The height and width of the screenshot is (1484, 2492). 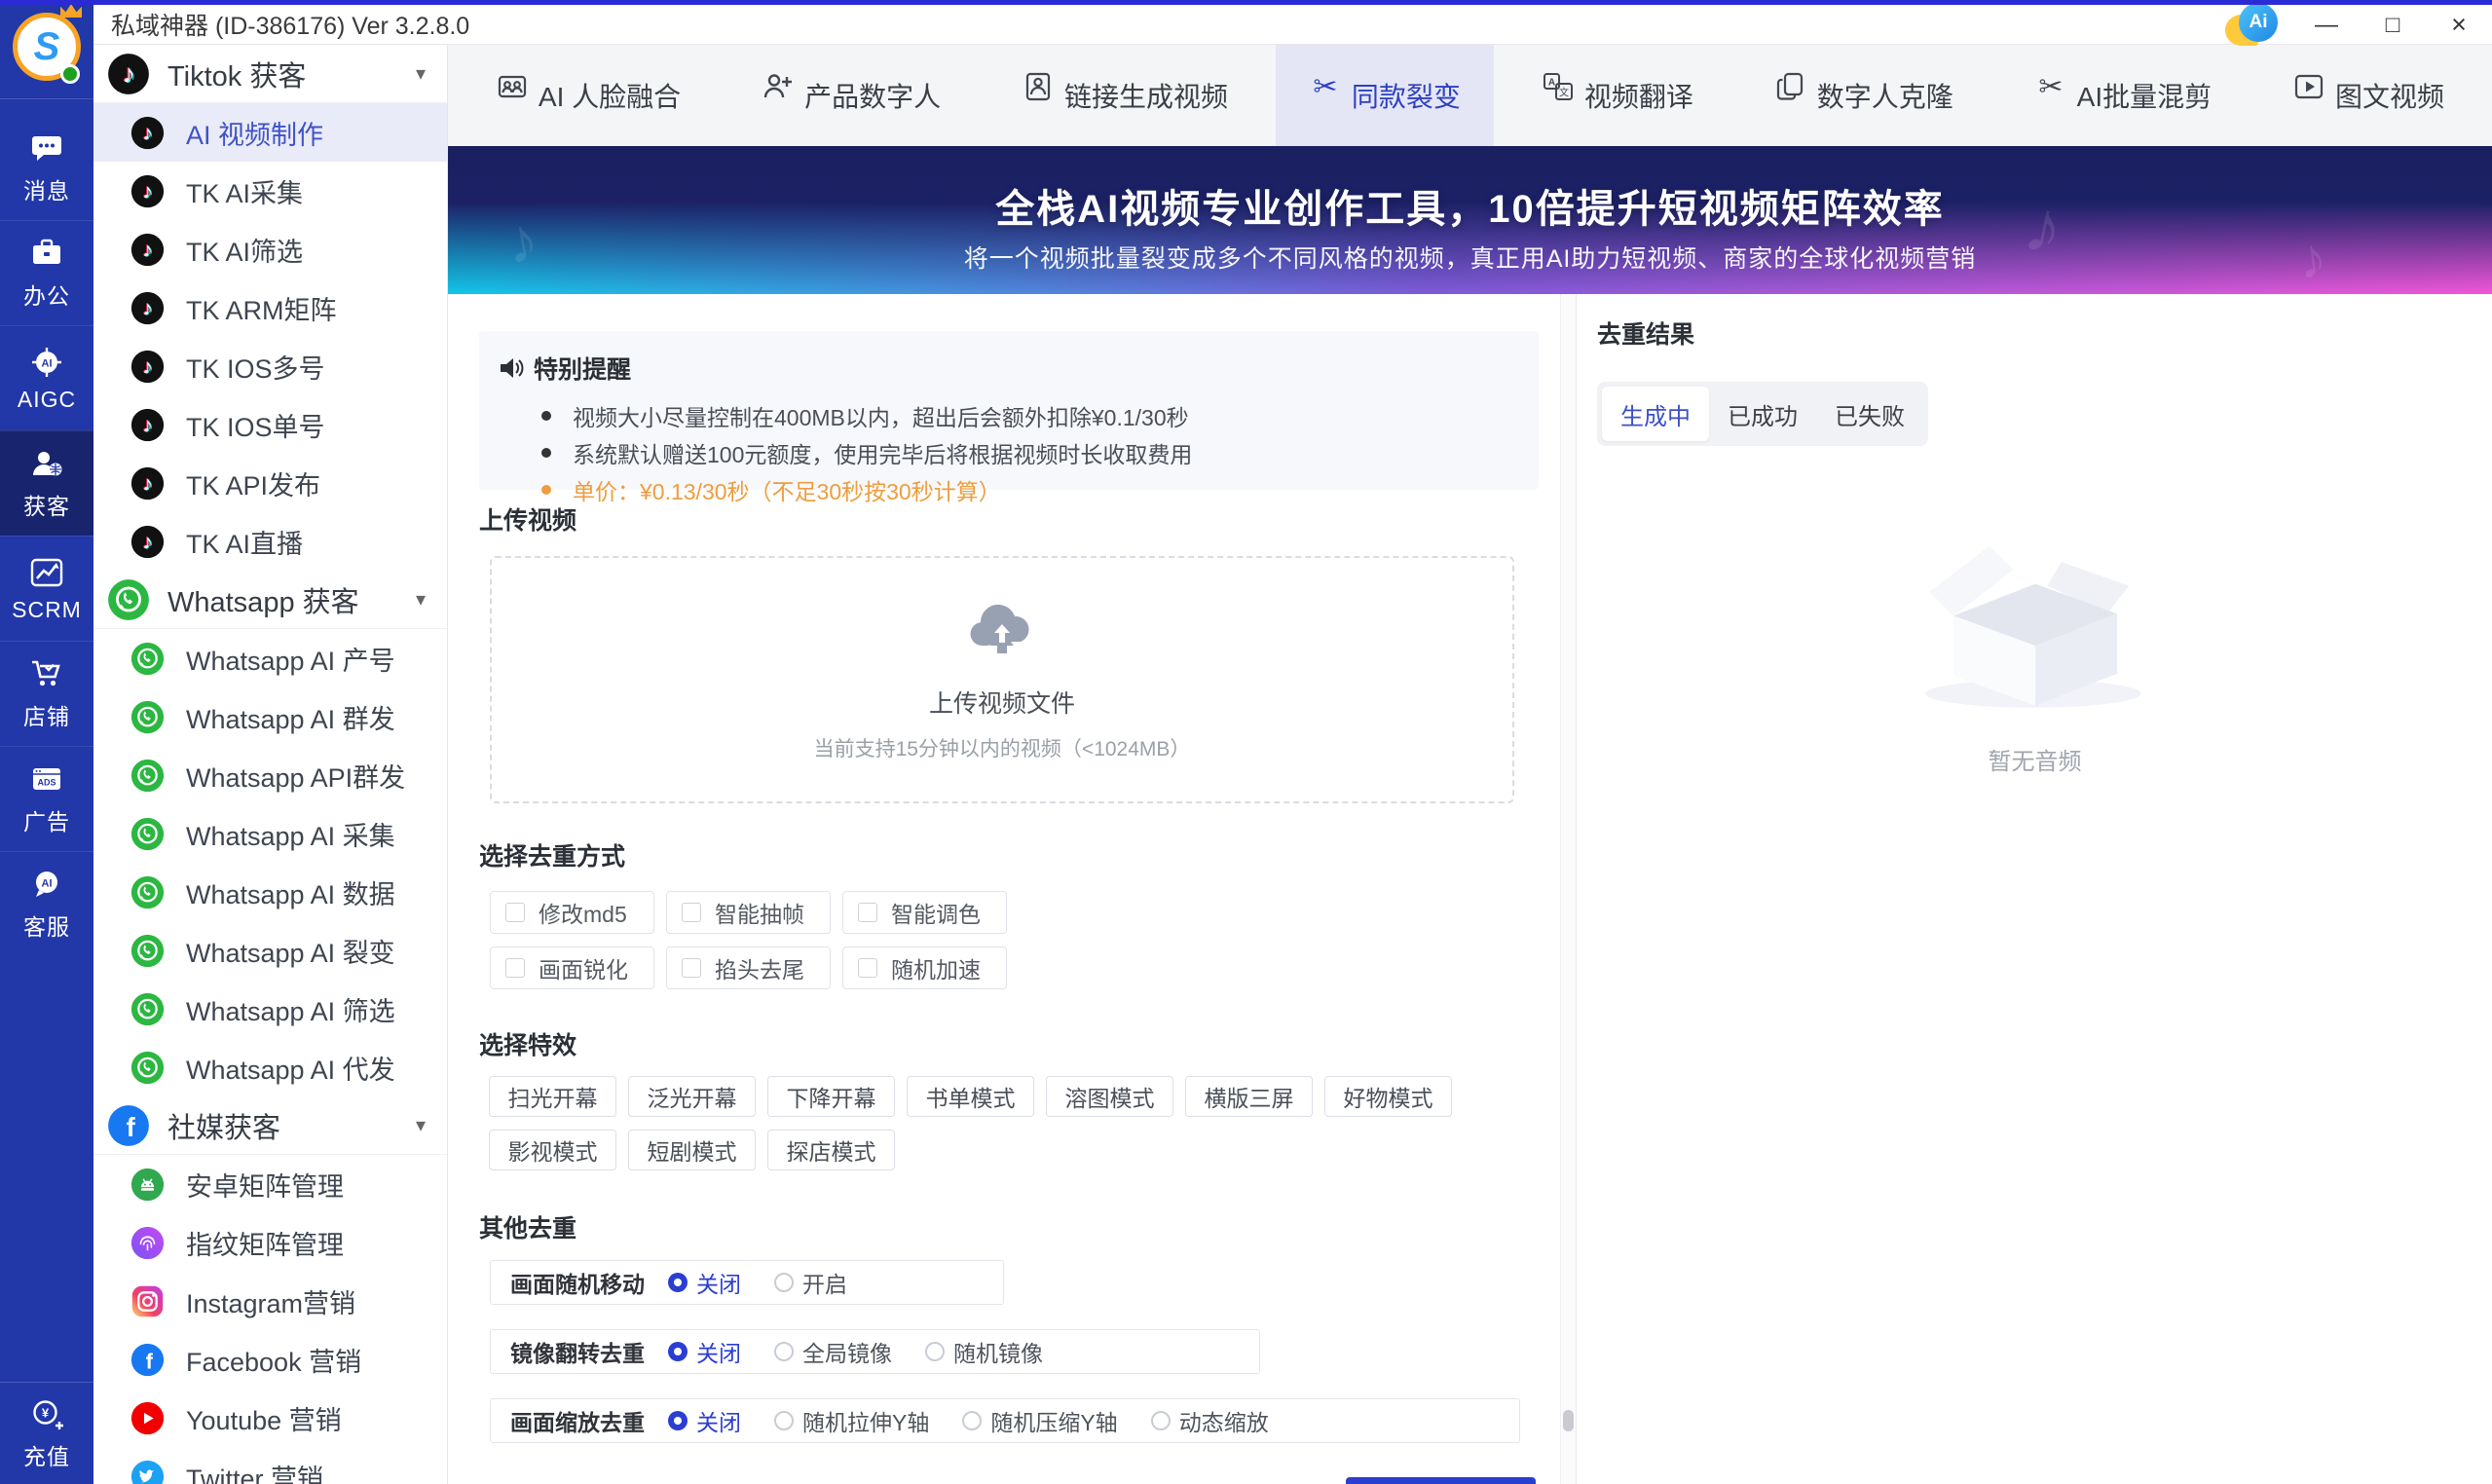 I want to click on svg-text: ADS, so click(x=46, y=783).